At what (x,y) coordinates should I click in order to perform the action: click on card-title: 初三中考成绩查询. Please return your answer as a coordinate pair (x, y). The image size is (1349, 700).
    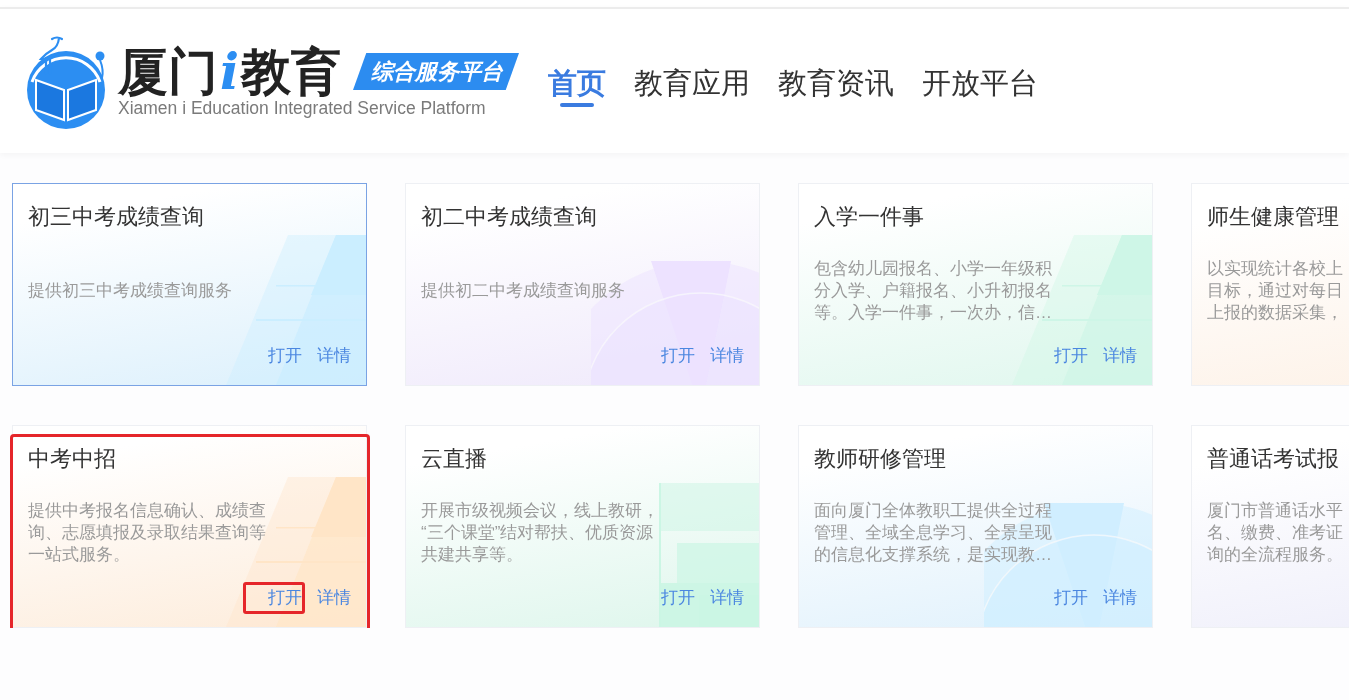
    Looking at the image, I should click on (116, 216).